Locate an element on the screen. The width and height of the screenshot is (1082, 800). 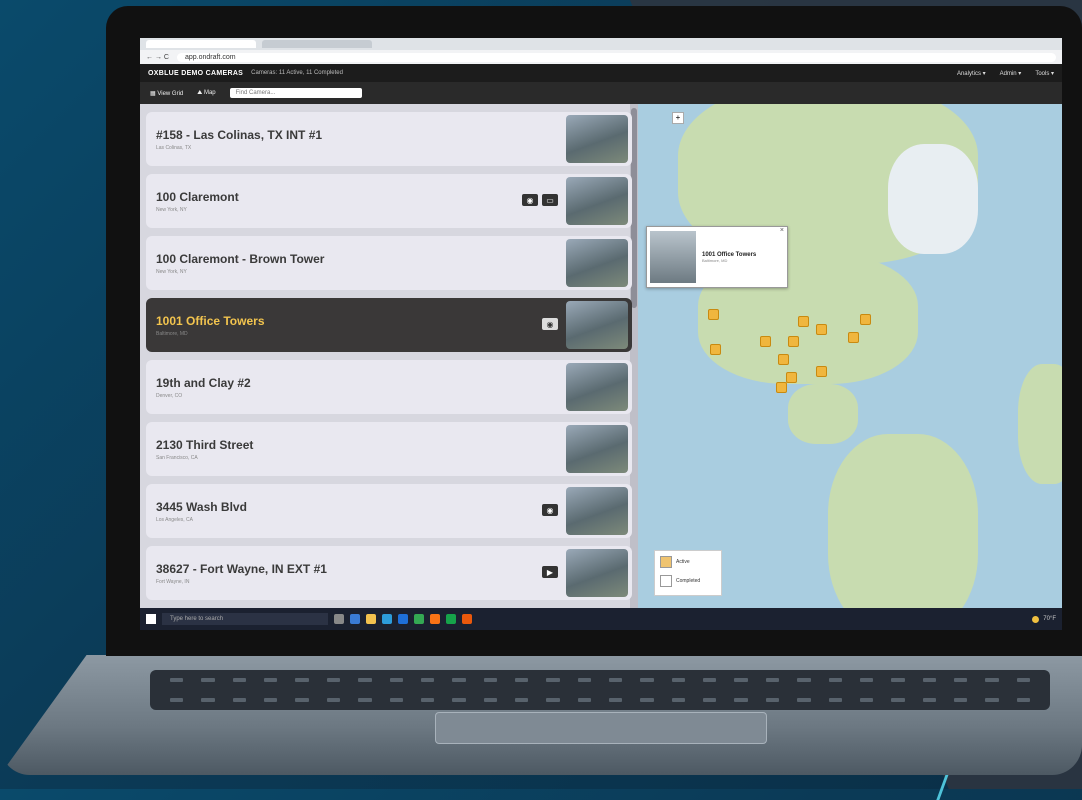
menu-tools: Tools ▾ is located at coordinates (1044, 73).